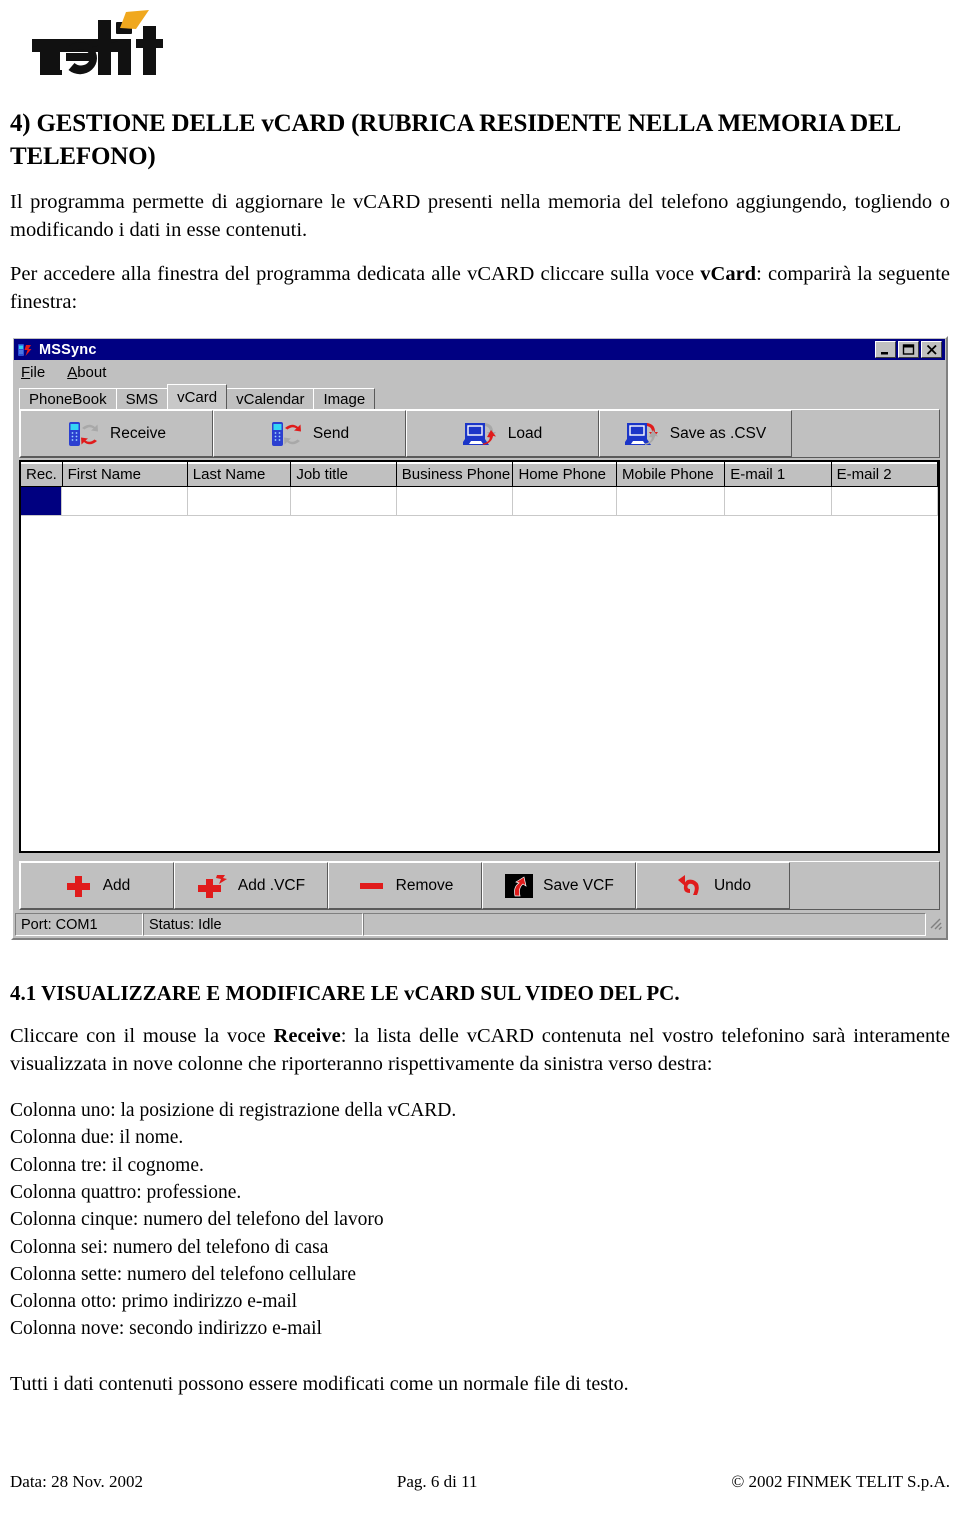 The width and height of the screenshot is (960, 1519). What do you see at coordinates (778, 474) in the screenshot?
I see `column-header-email-1: E-mail 1` at bounding box center [778, 474].